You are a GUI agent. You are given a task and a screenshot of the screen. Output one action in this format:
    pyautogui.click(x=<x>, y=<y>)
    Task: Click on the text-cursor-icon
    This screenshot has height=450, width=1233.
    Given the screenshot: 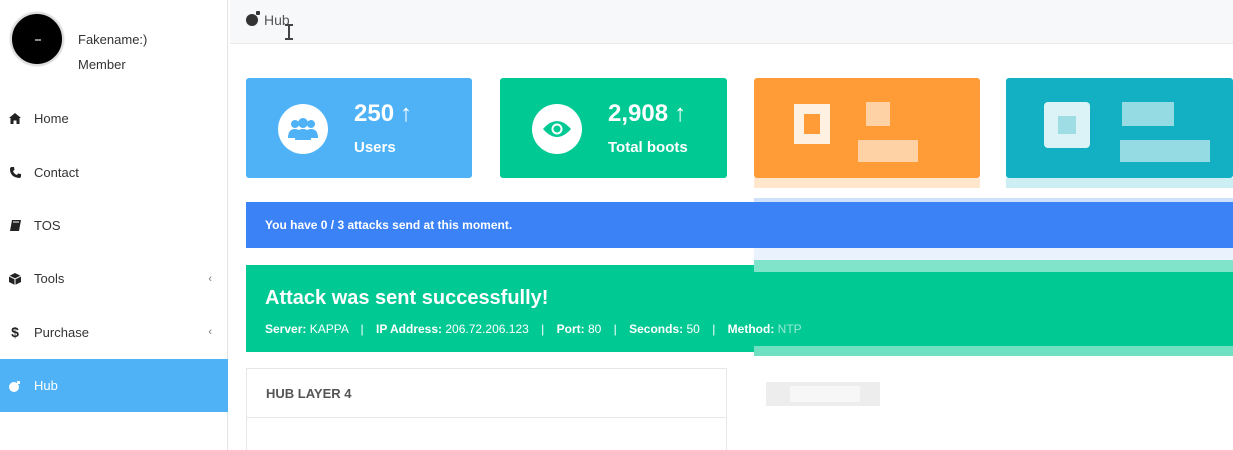 What is the action you would take?
    pyautogui.click(x=289, y=32)
    